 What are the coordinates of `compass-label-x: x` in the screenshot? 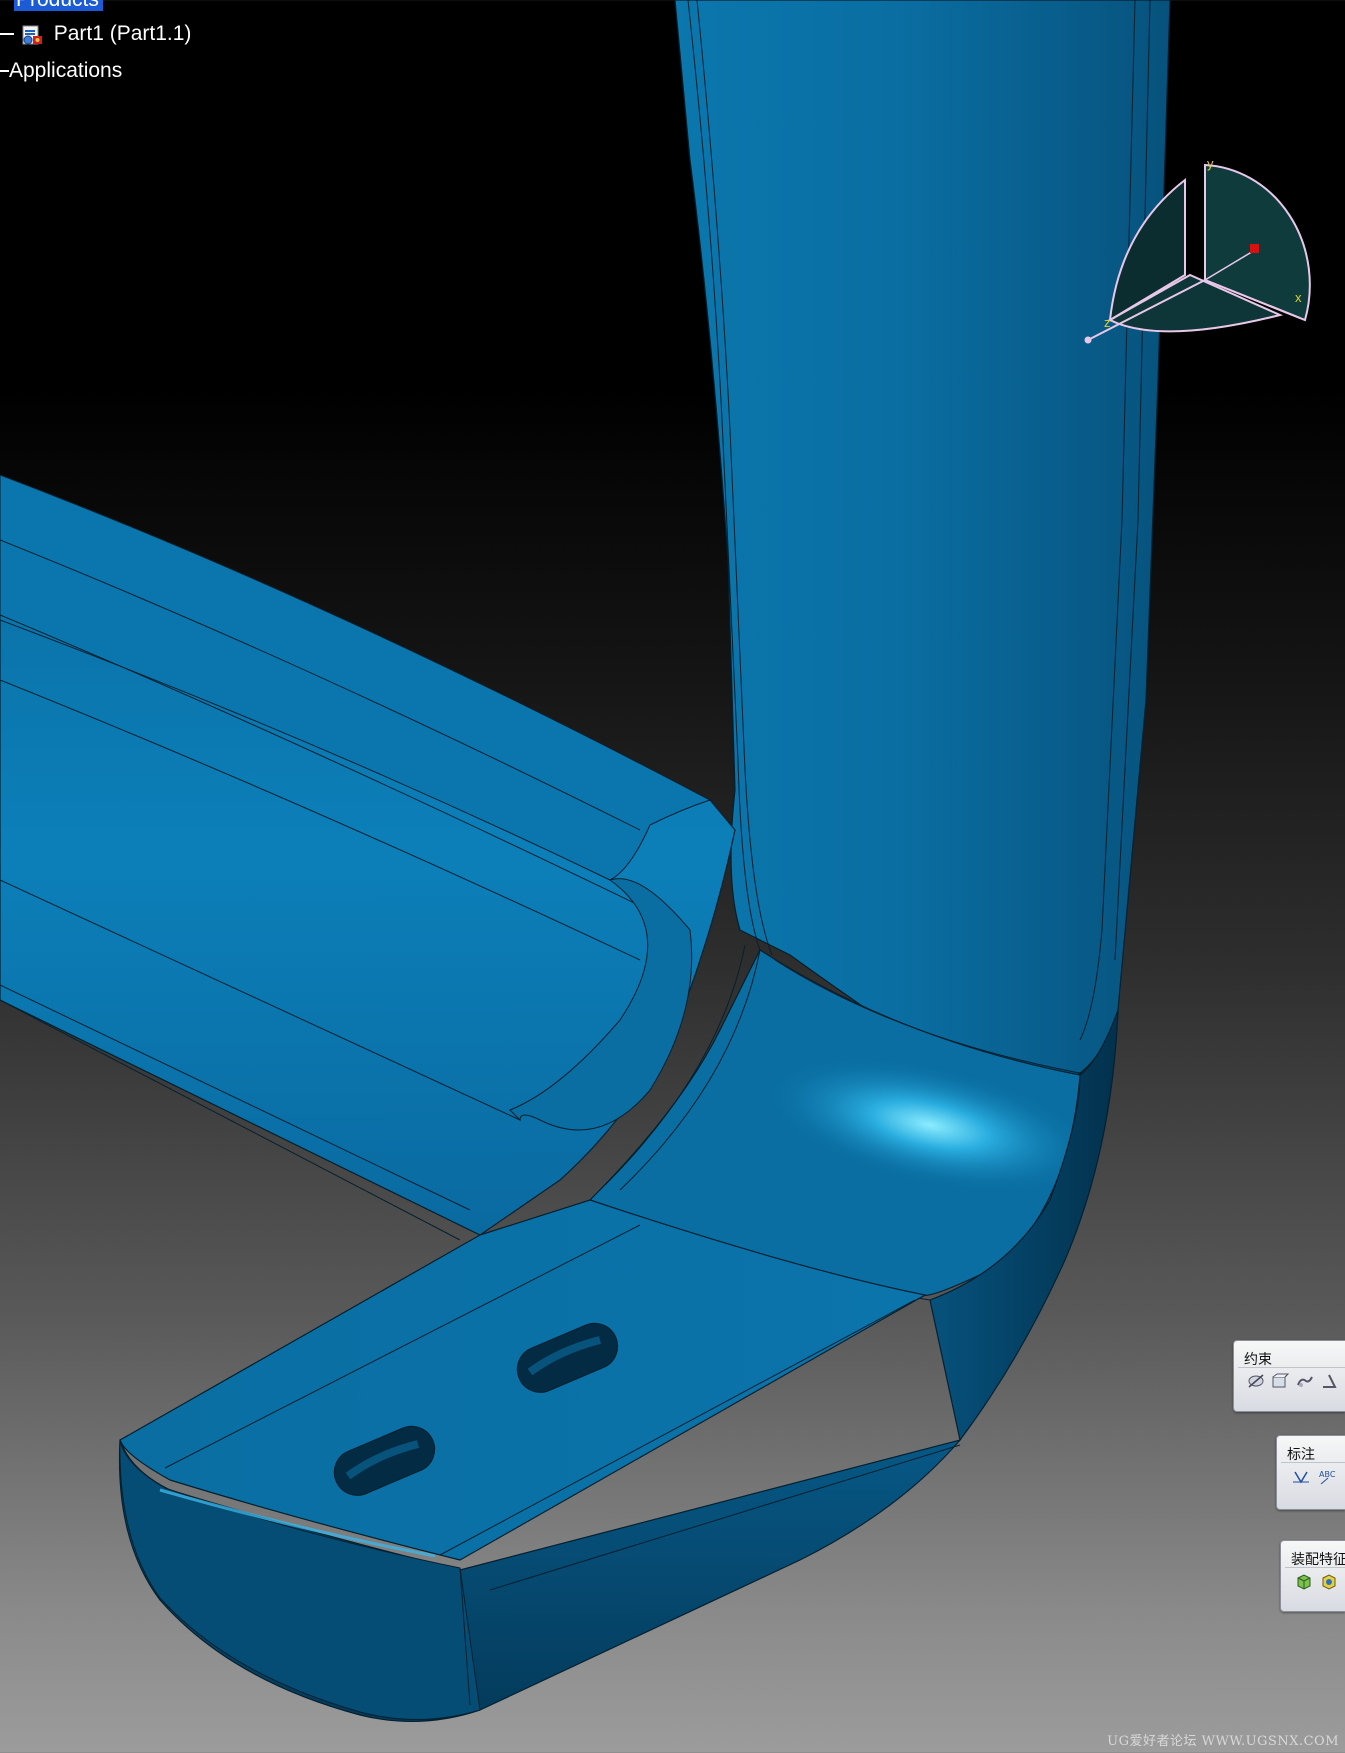 It's located at (1298, 297).